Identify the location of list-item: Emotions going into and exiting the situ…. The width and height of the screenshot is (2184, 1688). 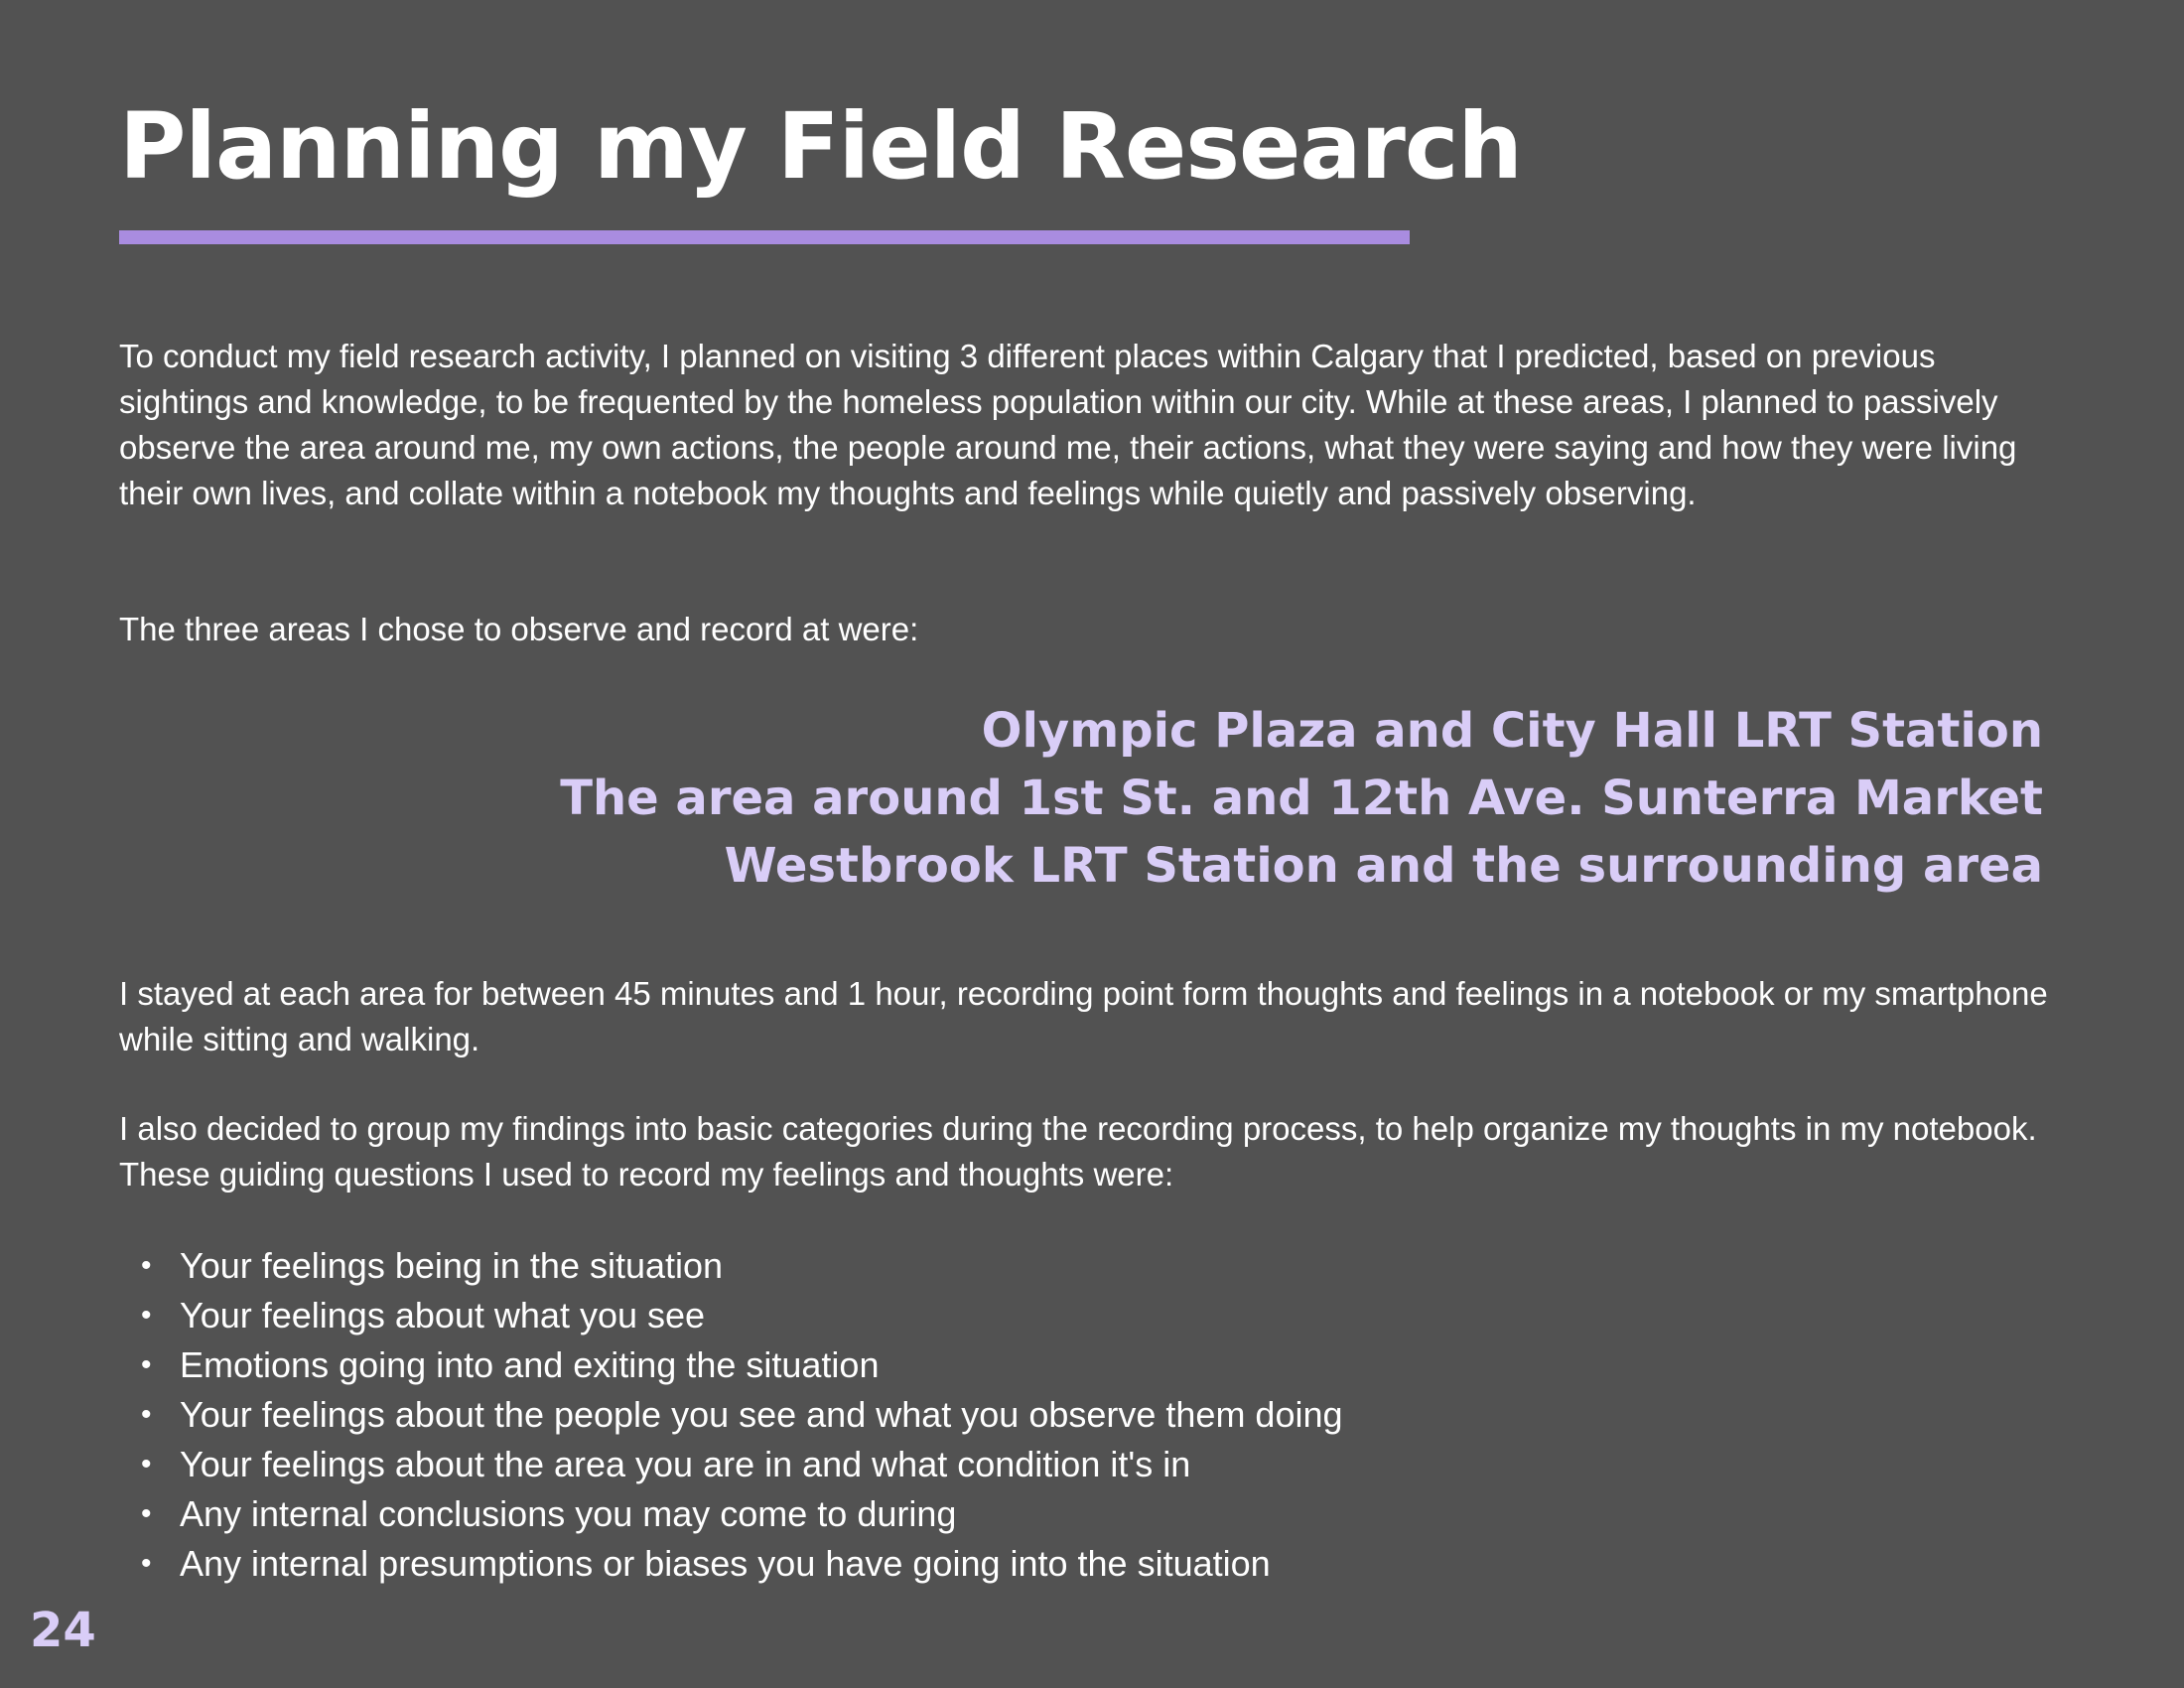
(731, 1365).